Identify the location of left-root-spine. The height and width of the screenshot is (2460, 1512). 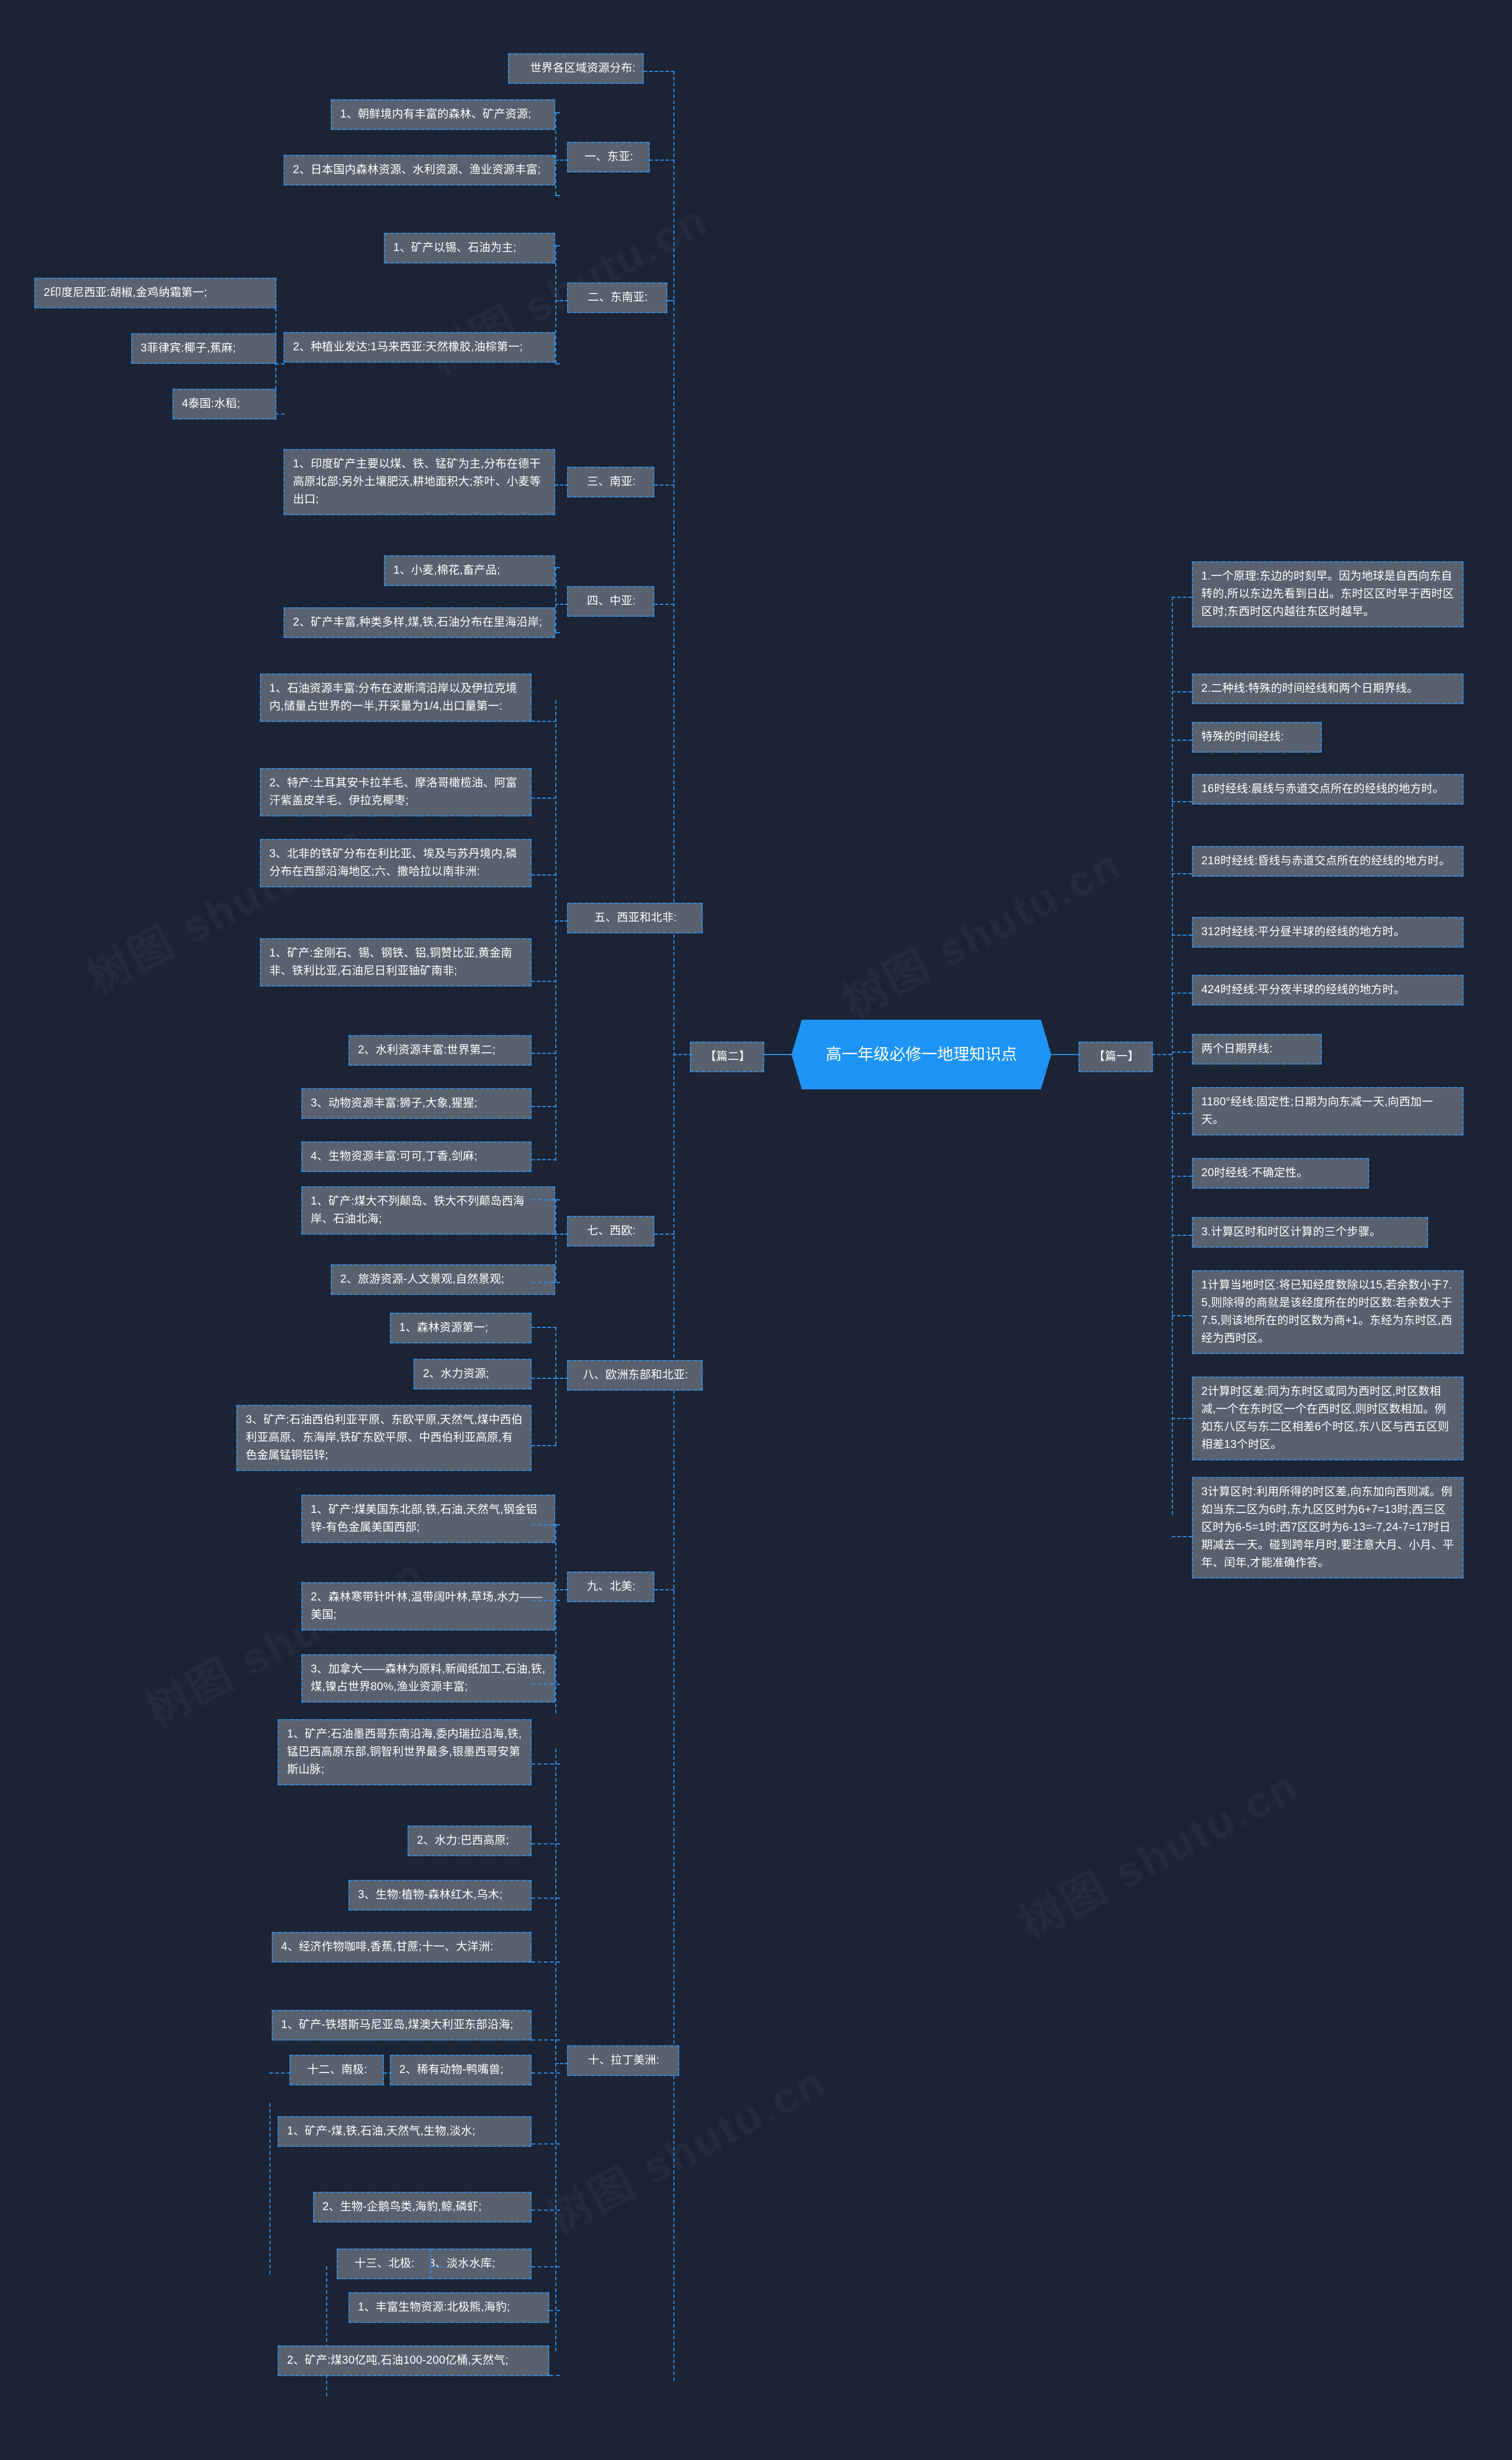
(673, 1226).